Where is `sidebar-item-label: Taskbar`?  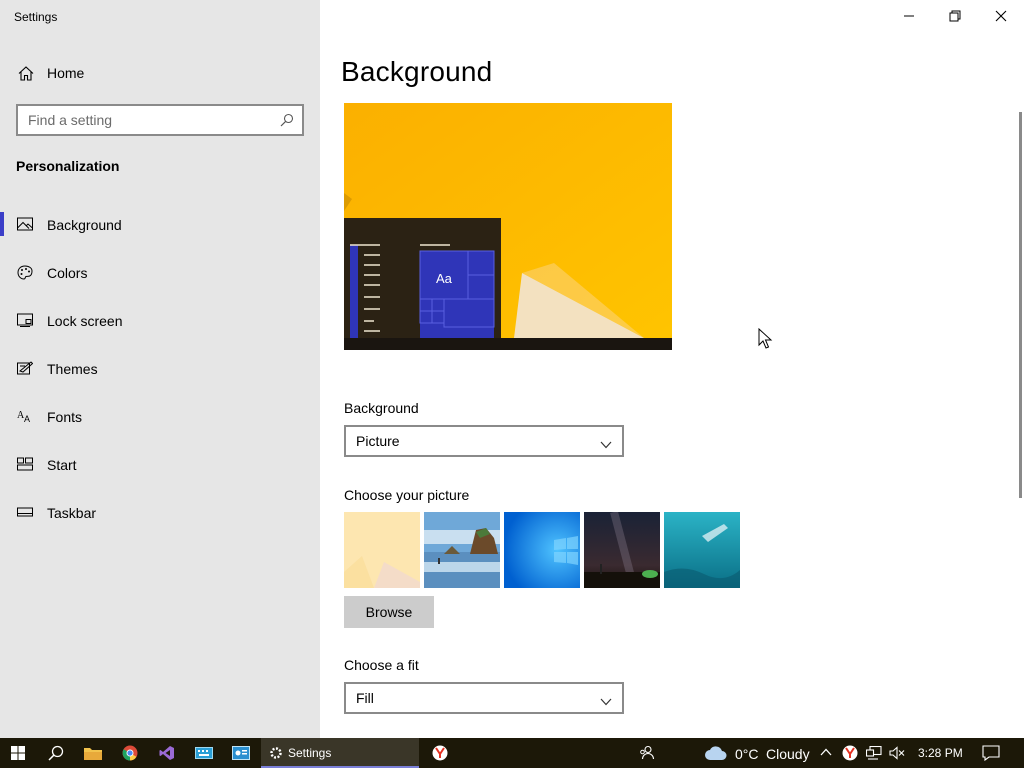
sidebar-item-label: Taskbar is located at coordinates (72, 513).